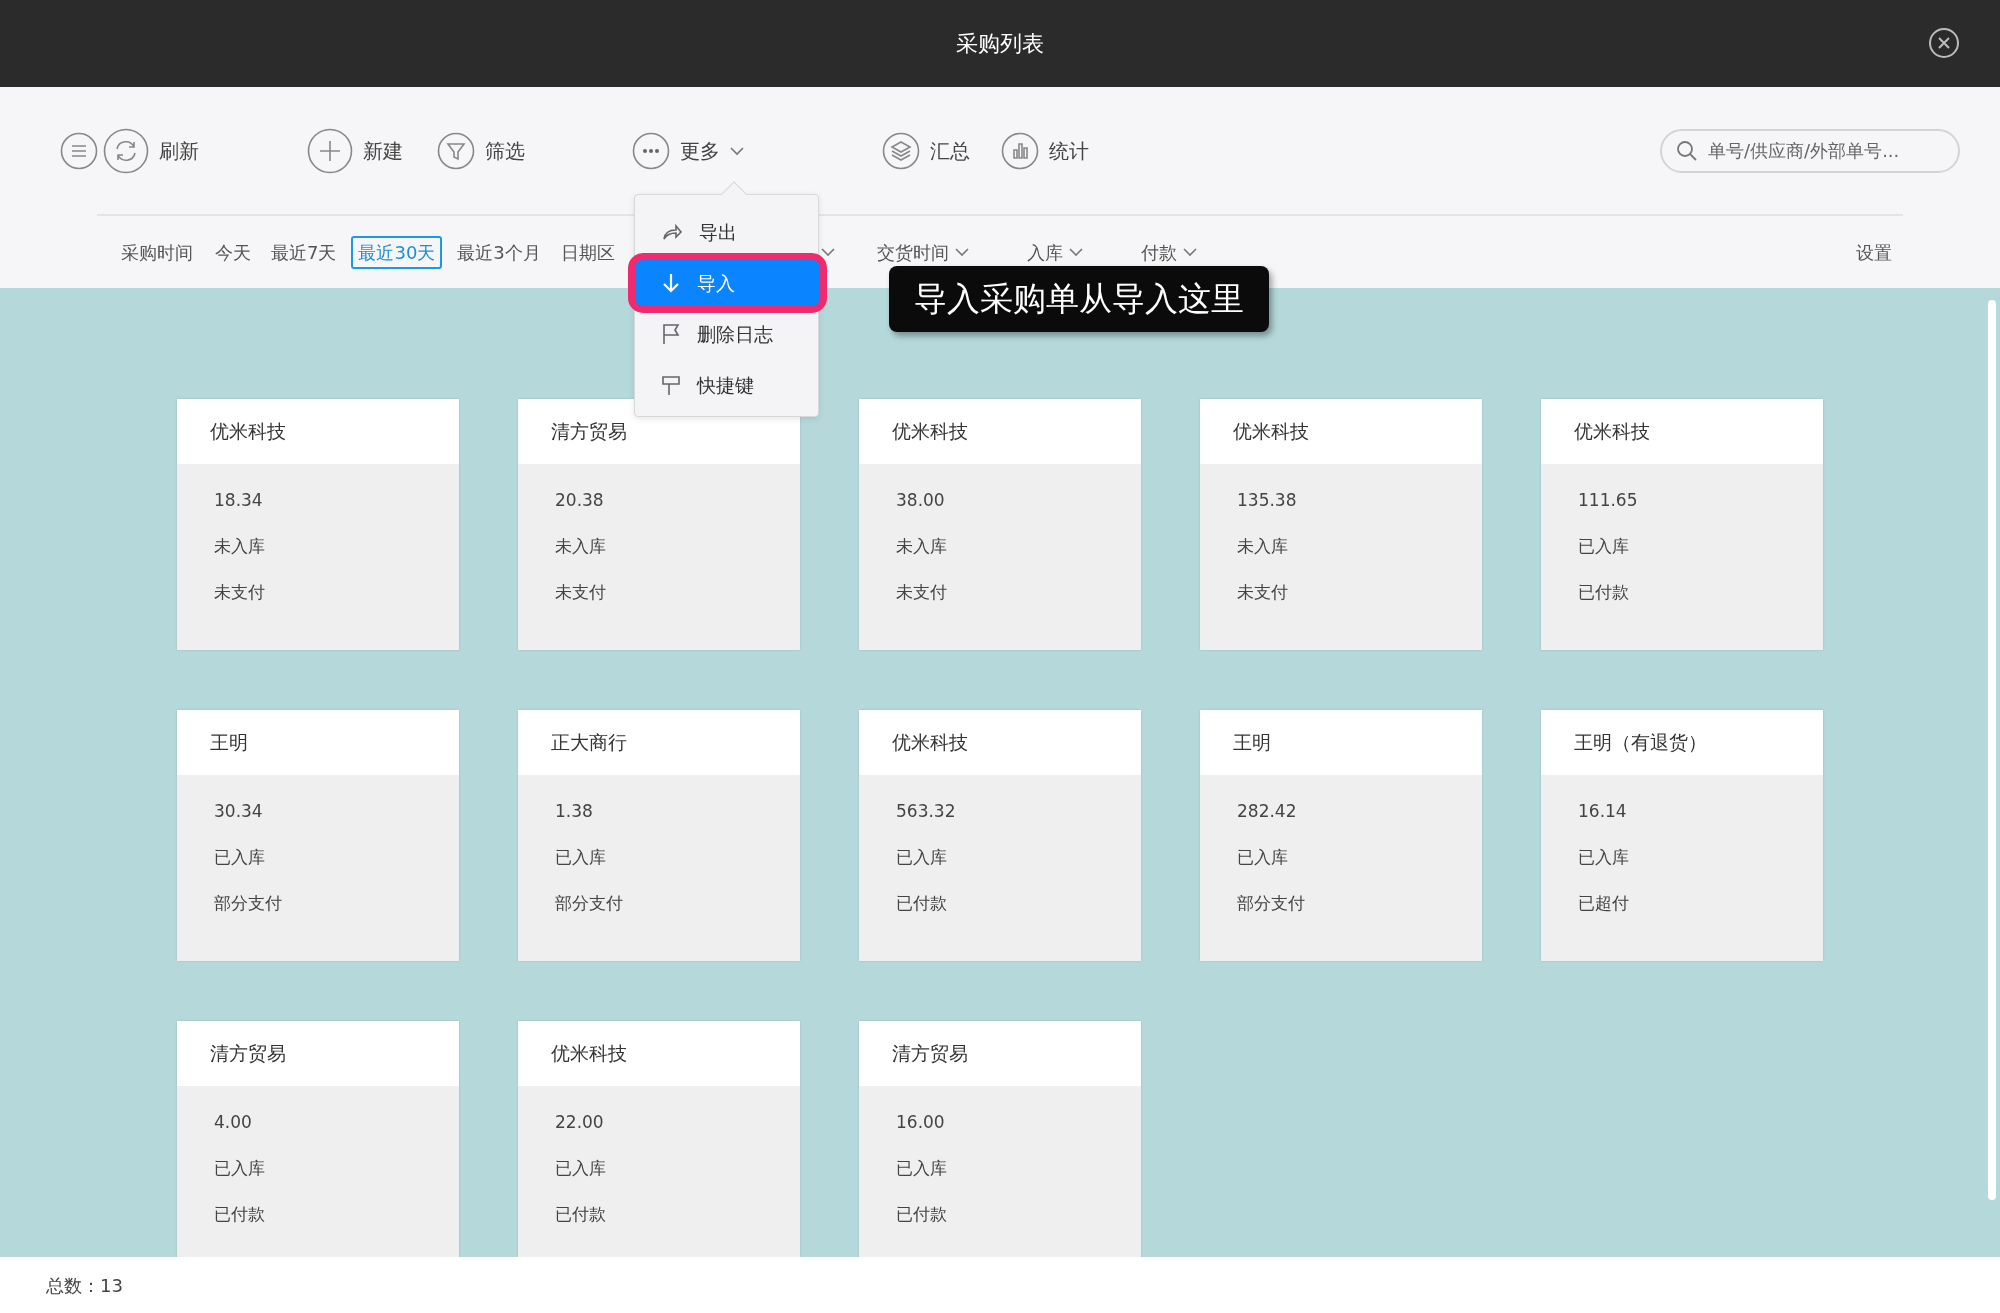 This screenshot has width=2000, height=1313. I want to click on menu-icon, so click(79, 150).